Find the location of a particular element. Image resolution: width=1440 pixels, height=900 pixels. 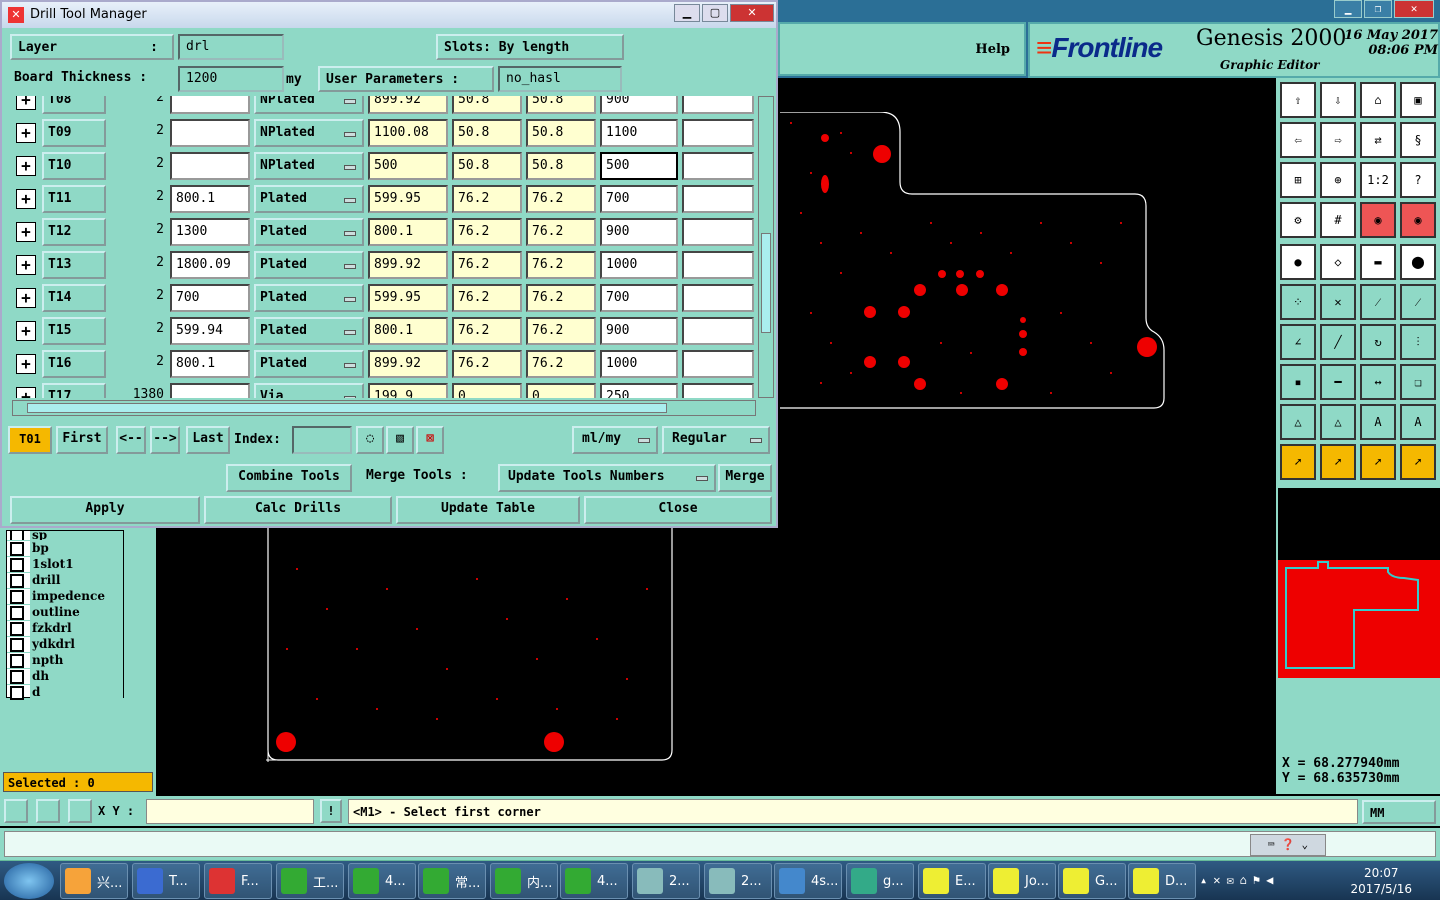

layer-input: drl is located at coordinates (231, 47).